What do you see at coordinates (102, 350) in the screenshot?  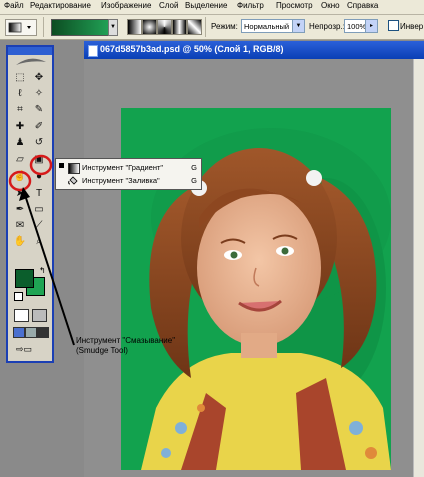 I see `callout-line-2: (Smudge Tool)` at bounding box center [102, 350].